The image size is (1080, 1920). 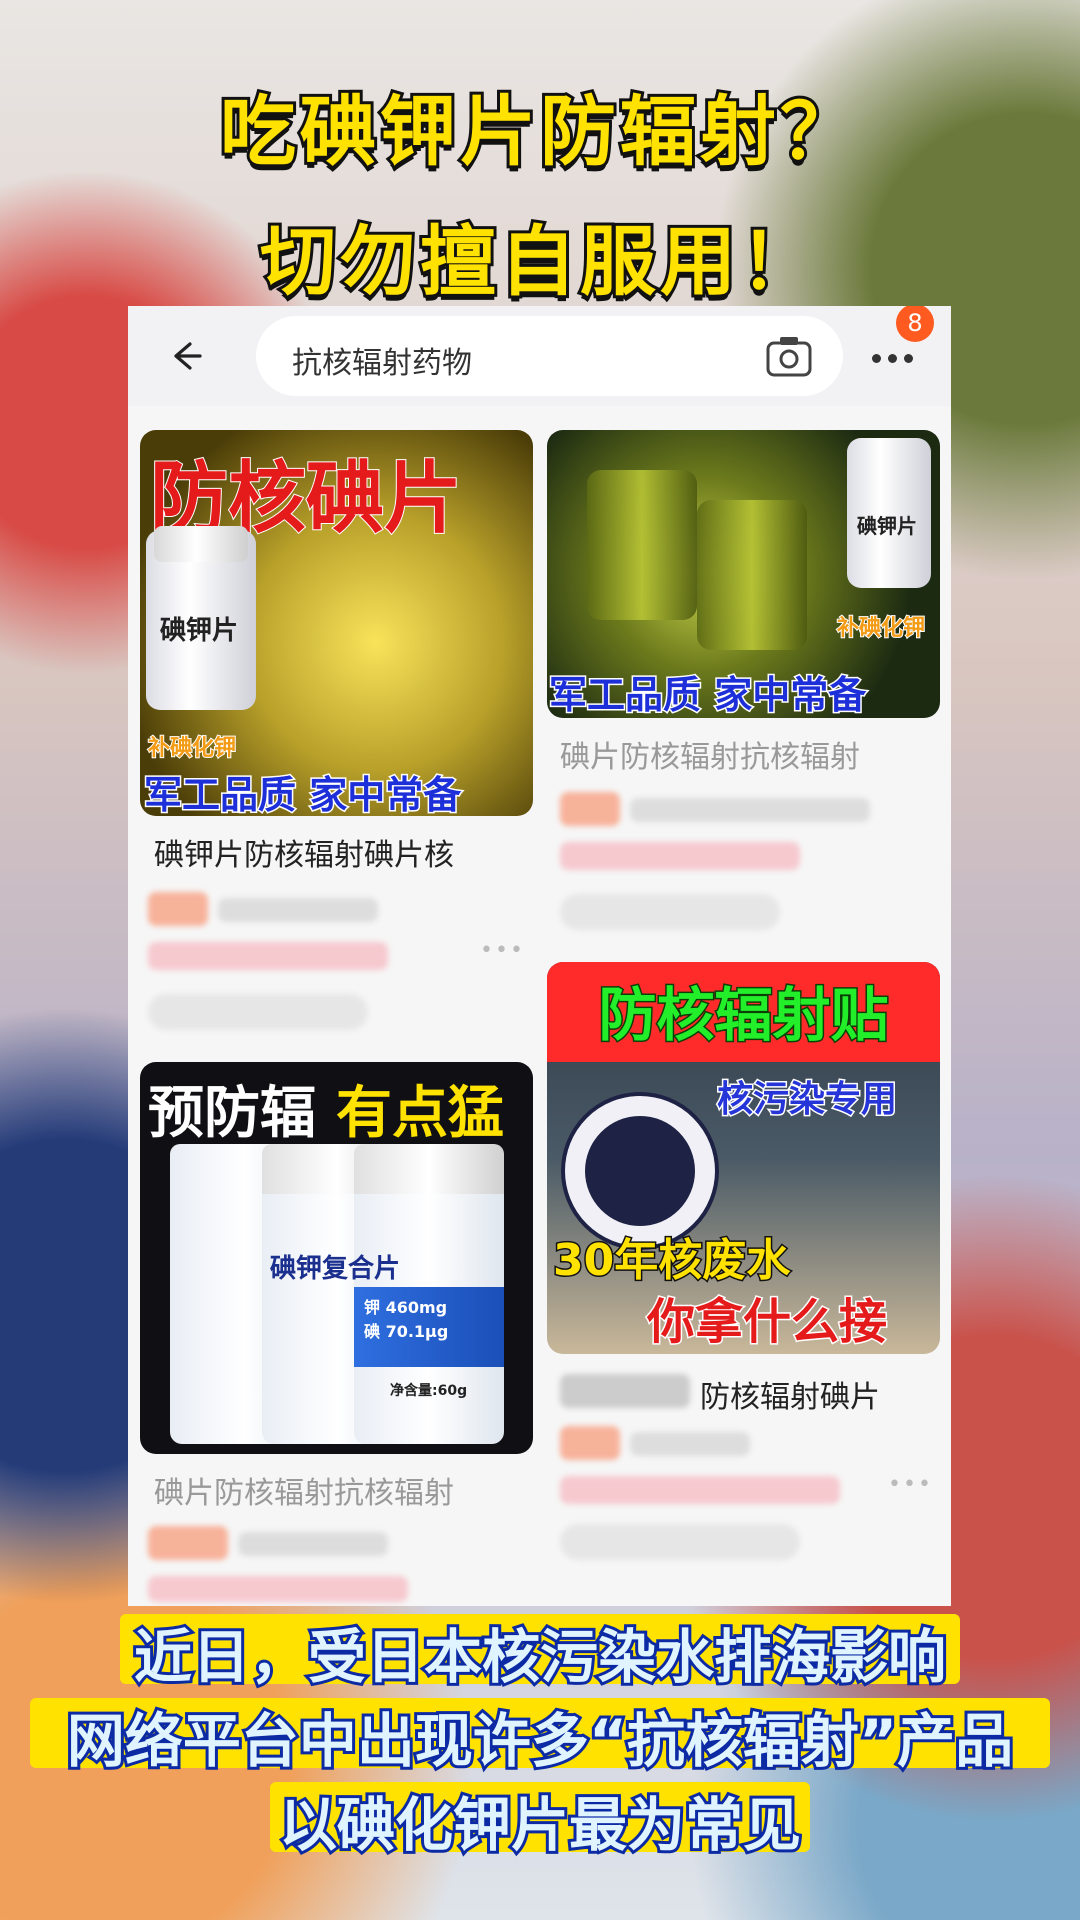 I want to click on headline-line-1: 吃碘钾片防辐射？, so click(x=538, y=131).